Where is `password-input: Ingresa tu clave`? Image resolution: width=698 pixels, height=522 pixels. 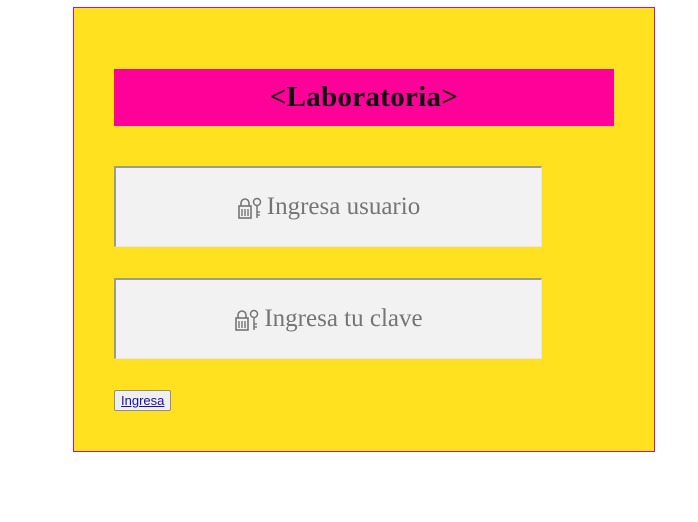
password-input: Ingresa tu clave is located at coordinates (328, 318).